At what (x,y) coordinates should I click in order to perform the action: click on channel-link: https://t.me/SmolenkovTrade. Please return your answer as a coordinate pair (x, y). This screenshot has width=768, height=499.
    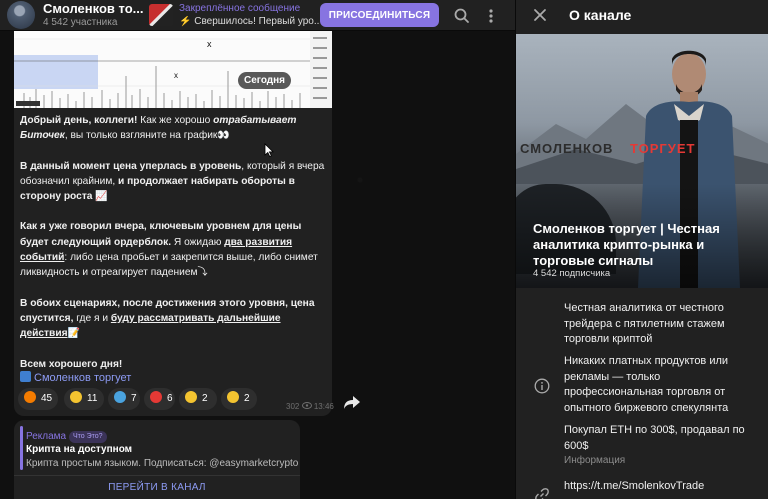
    Looking at the image, I should click on (661, 487).